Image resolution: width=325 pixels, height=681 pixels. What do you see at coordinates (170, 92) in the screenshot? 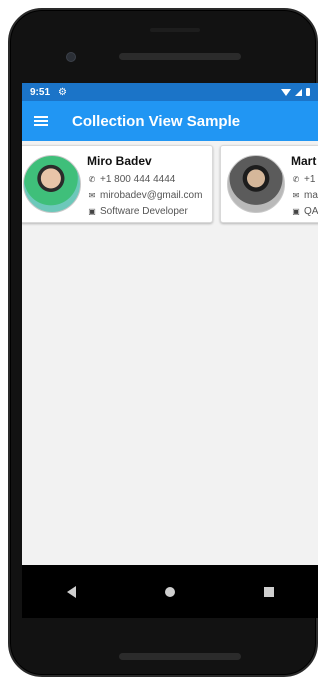
I see `status-bar: 9:51 ⚙` at bounding box center [170, 92].